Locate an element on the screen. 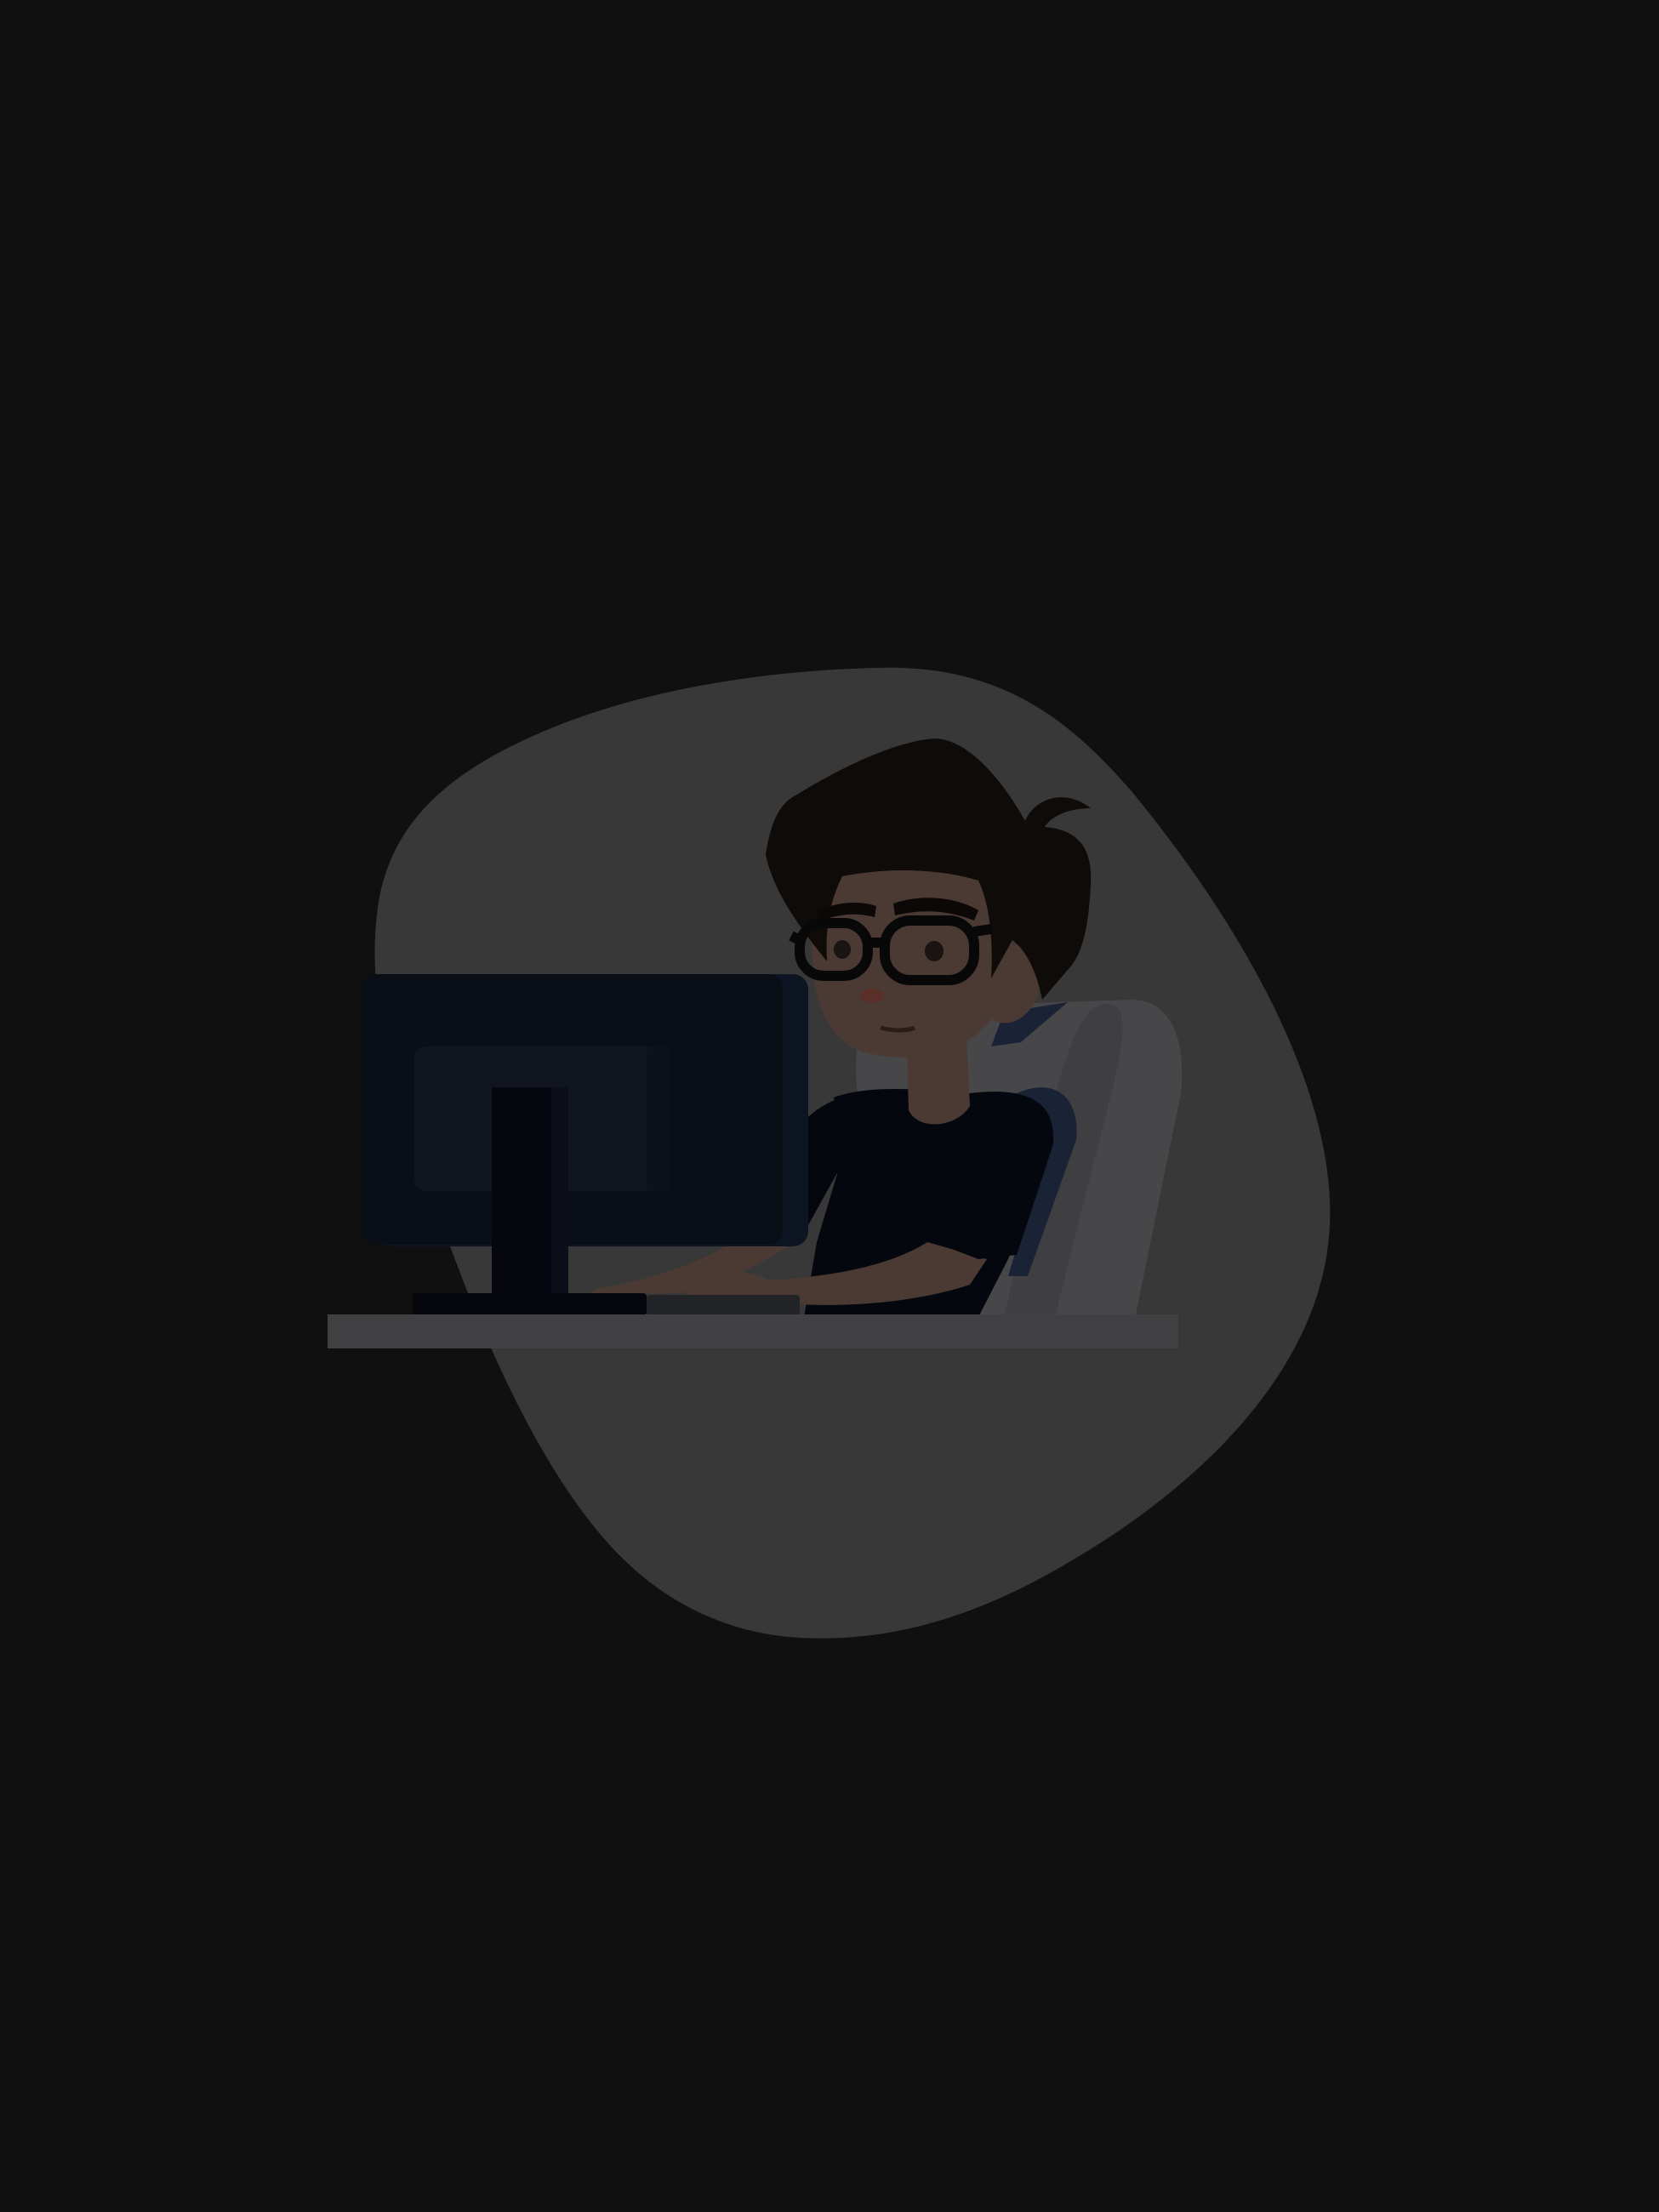 The image size is (1659, 2212). monitor-stand-base is located at coordinates (530, 1304).